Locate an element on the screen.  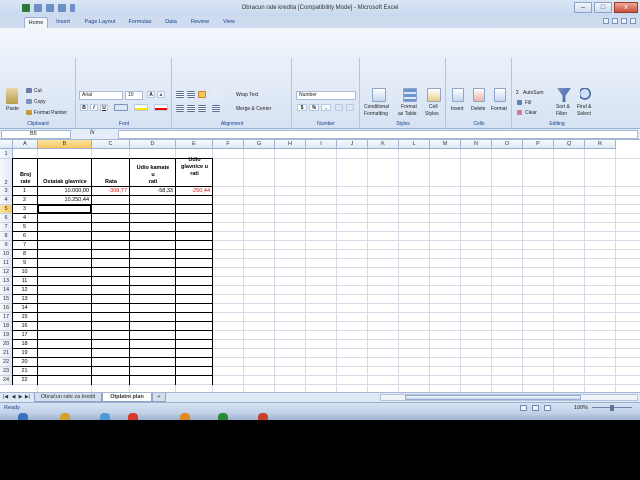
cell-rata: -308,77 is located at coordinates (110, 191).